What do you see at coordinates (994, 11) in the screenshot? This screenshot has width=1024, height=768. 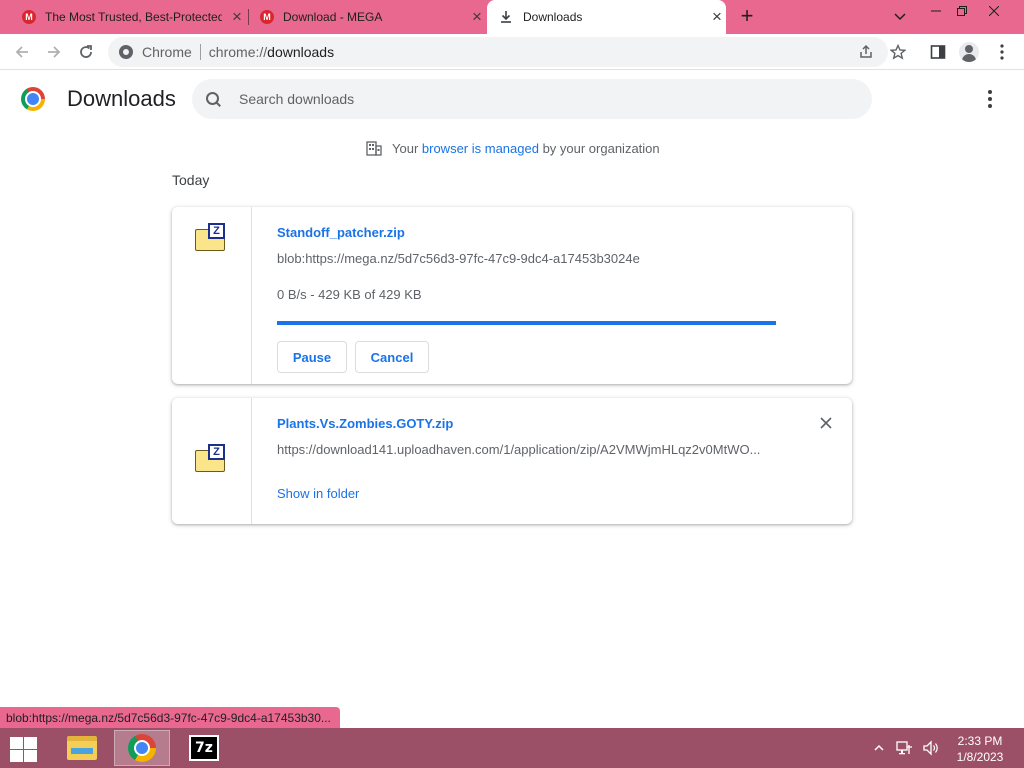 I see `window-close-icon` at bounding box center [994, 11].